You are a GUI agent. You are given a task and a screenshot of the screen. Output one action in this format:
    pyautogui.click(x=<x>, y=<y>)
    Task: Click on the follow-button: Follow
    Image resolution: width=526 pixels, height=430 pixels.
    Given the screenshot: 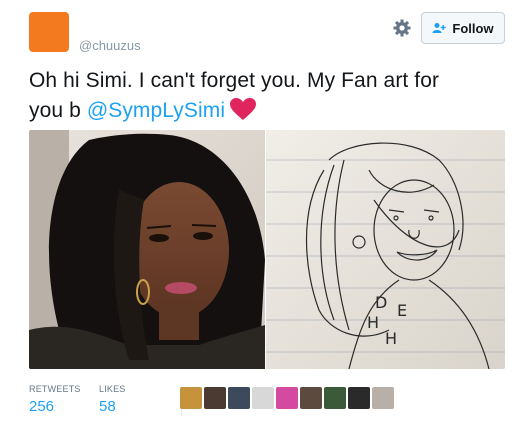 What is the action you would take?
    pyautogui.click(x=463, y=28)
    